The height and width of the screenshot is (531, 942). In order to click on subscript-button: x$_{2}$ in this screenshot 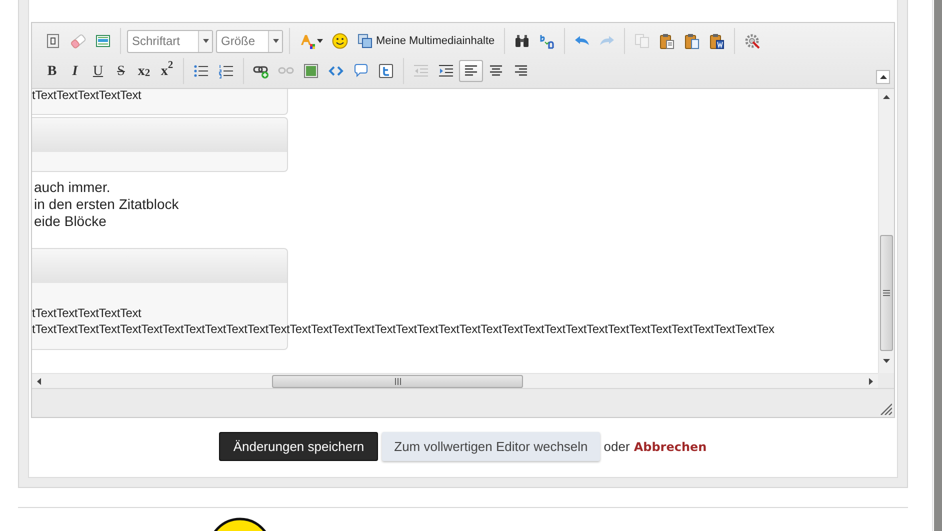, I will do `click(144, 71)`.